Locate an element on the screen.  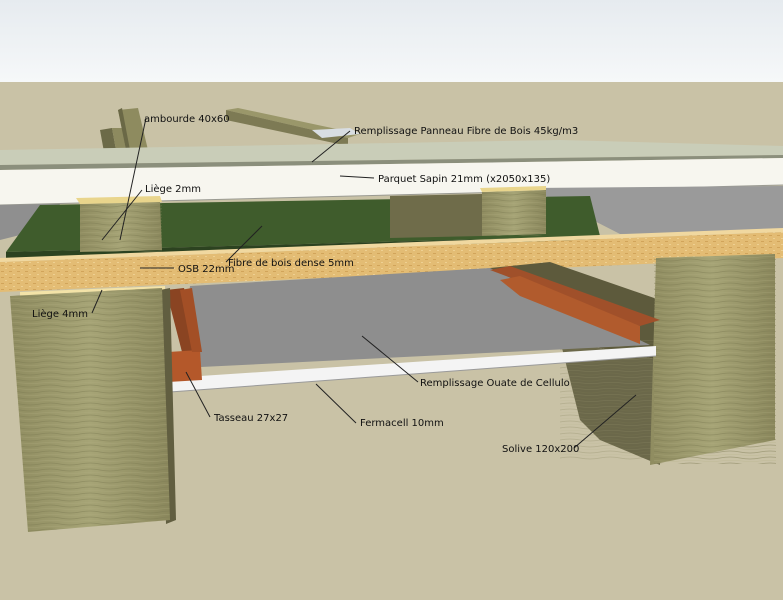
label-osb: OSB 22mm is located at coordinates (206, 269).